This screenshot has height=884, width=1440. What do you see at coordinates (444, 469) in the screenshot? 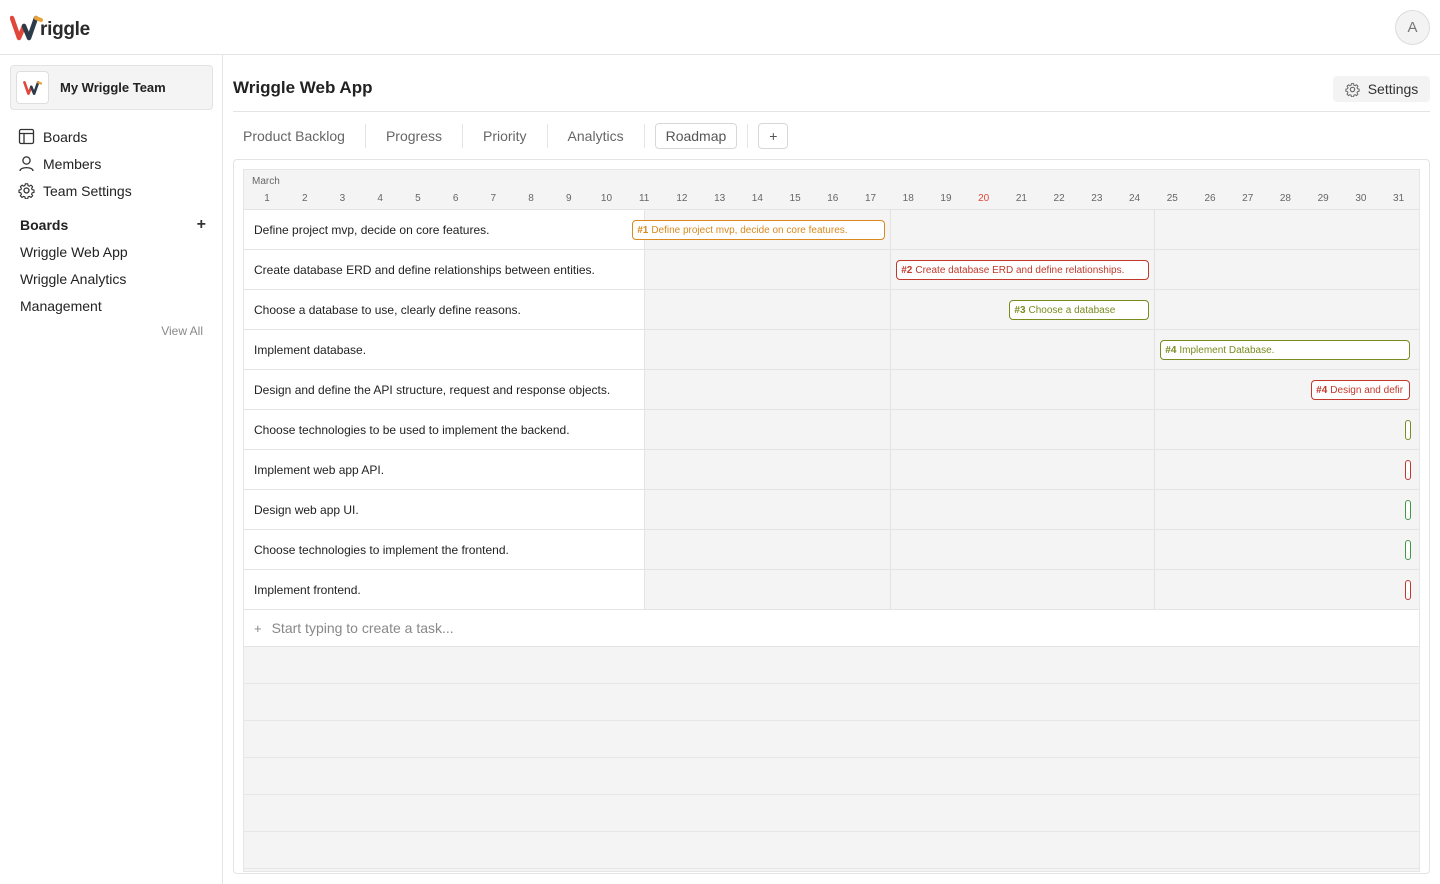
I see `task-name: Implement web app API.` at bounding box center [444, 469].